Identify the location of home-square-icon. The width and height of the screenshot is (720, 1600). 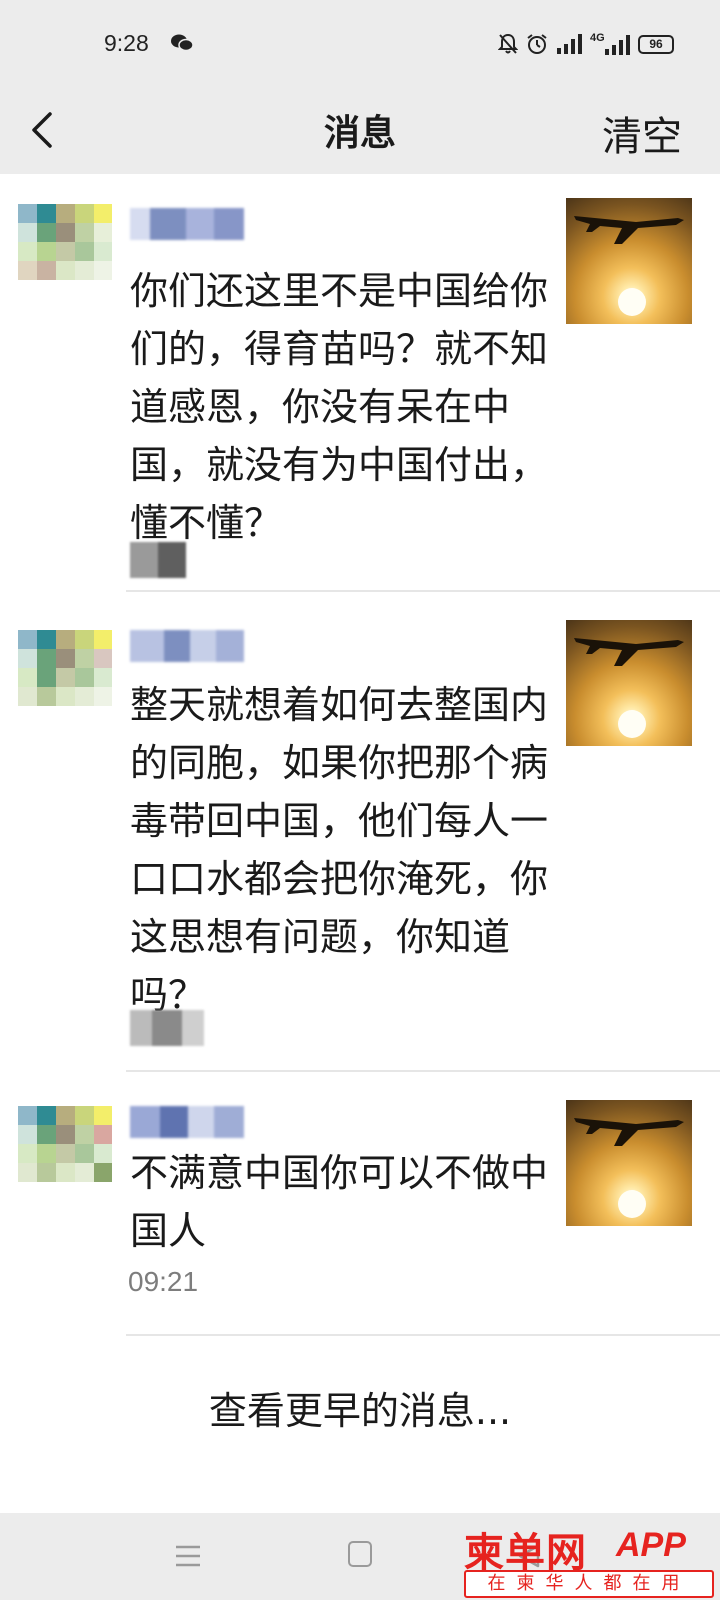
(360, 1554).